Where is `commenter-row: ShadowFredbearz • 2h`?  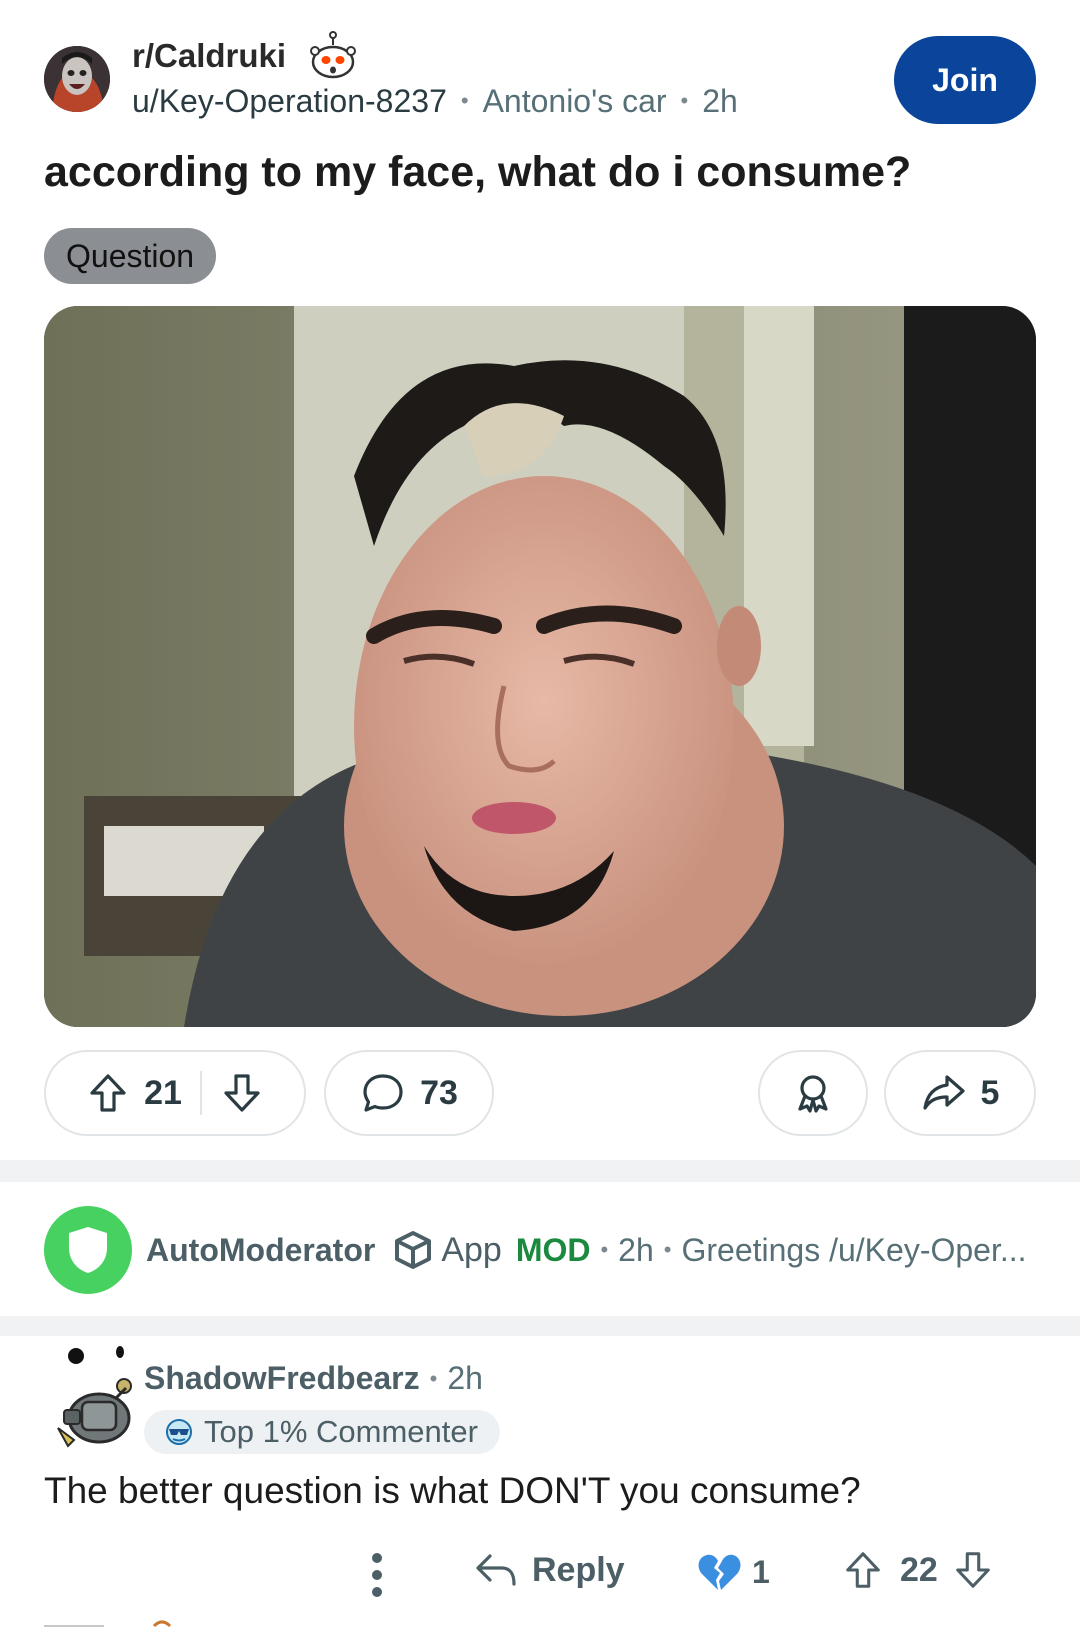
commenter-row: ShadowFredbearz • 2h is located at coordinates (313, 1378).